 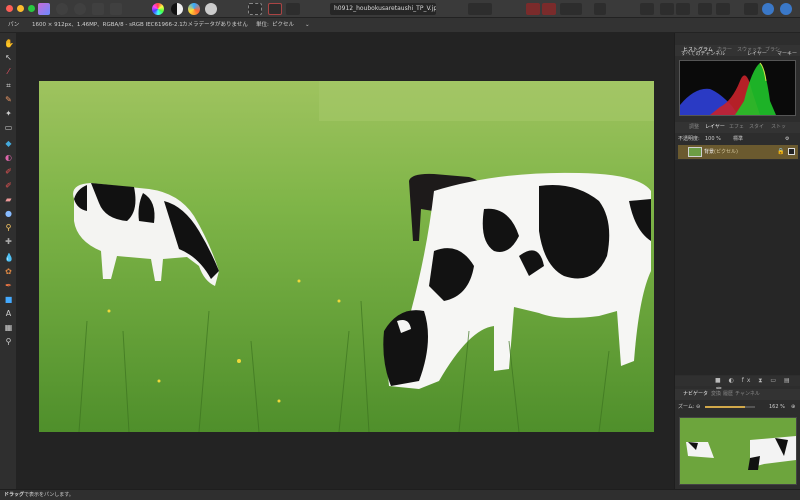 What do you see at coordinates (194, 9) in the screenshot?
I see `color-balance-icon` at bounding box center [194, 9].